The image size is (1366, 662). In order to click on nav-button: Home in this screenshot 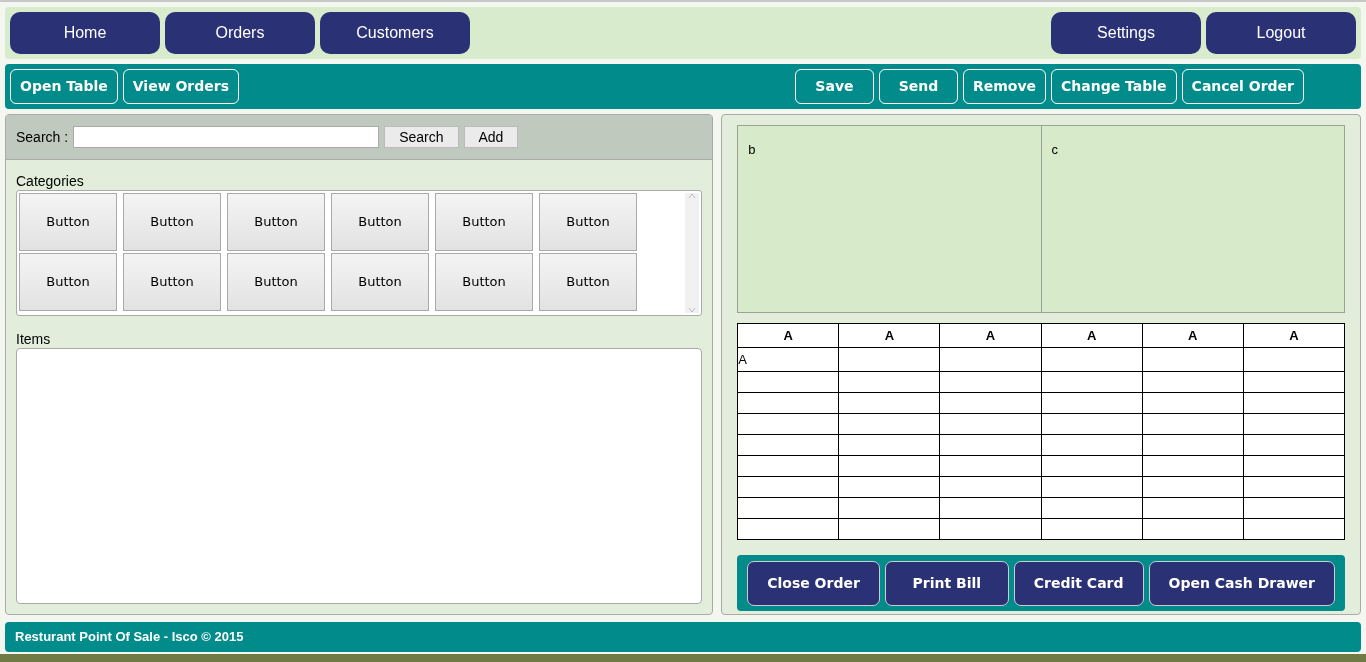, I will do `click(85, 33)`.